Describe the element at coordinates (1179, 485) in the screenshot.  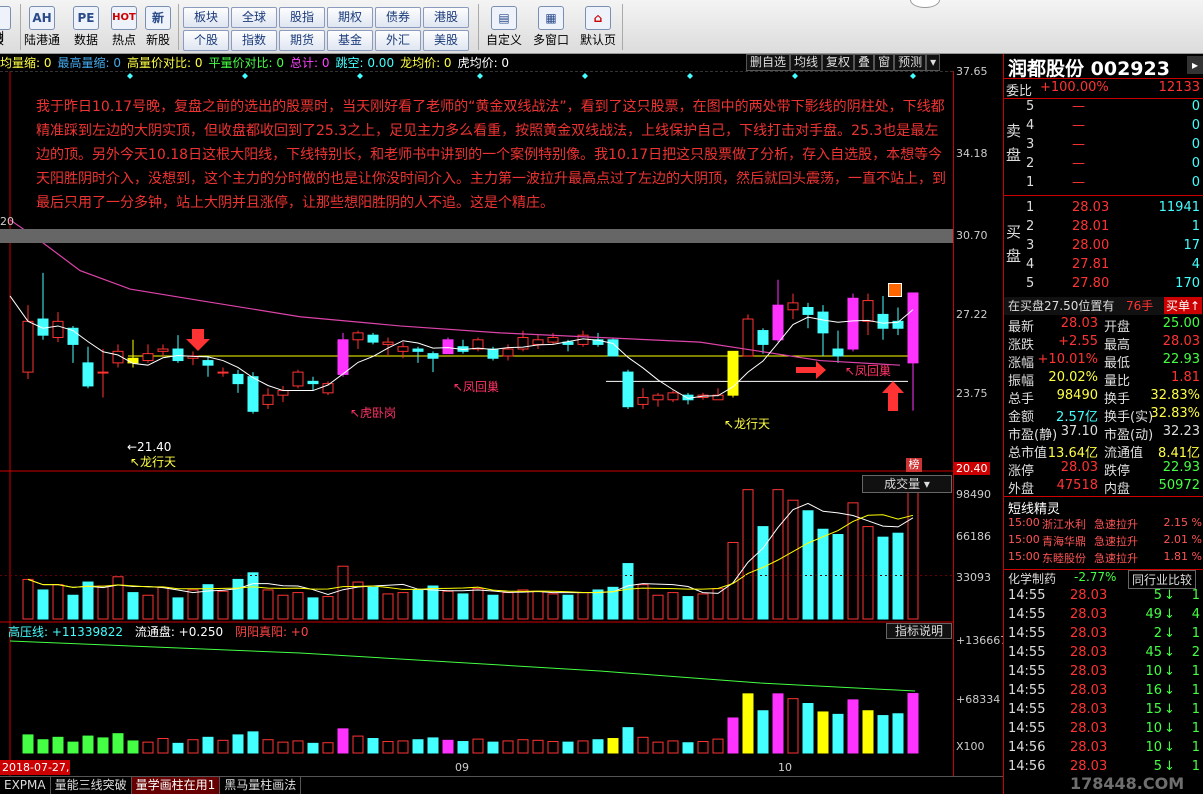
I see `stat-value: 50972` at that location.